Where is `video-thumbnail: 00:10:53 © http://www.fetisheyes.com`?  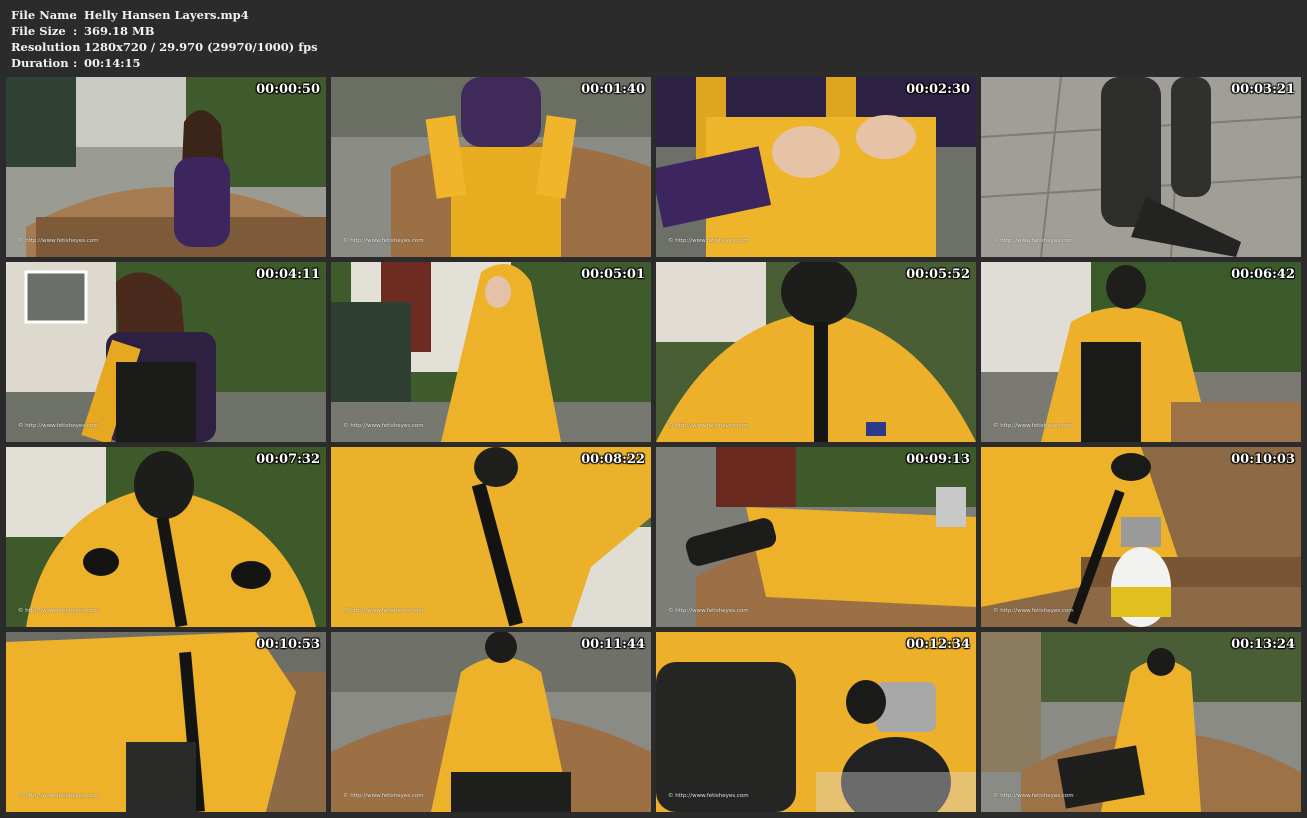
video-thumbnail: 00:10:53 © http://www.fetisheyes.com is located at coordinates (166, 722).